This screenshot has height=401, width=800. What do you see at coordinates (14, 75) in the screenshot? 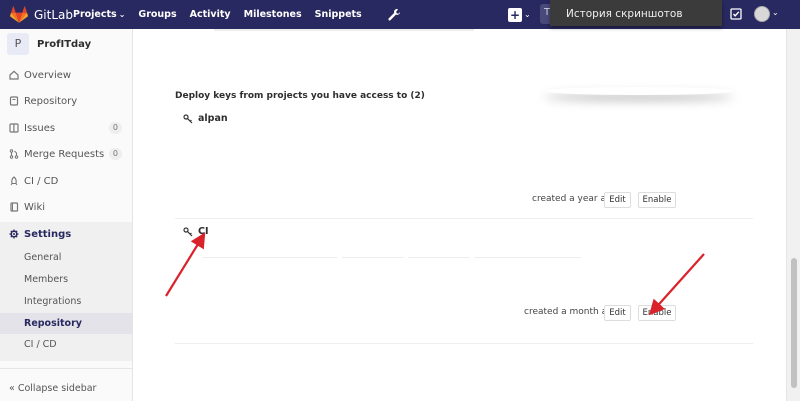
I see `home-icon` at bounding box center [14, 75].